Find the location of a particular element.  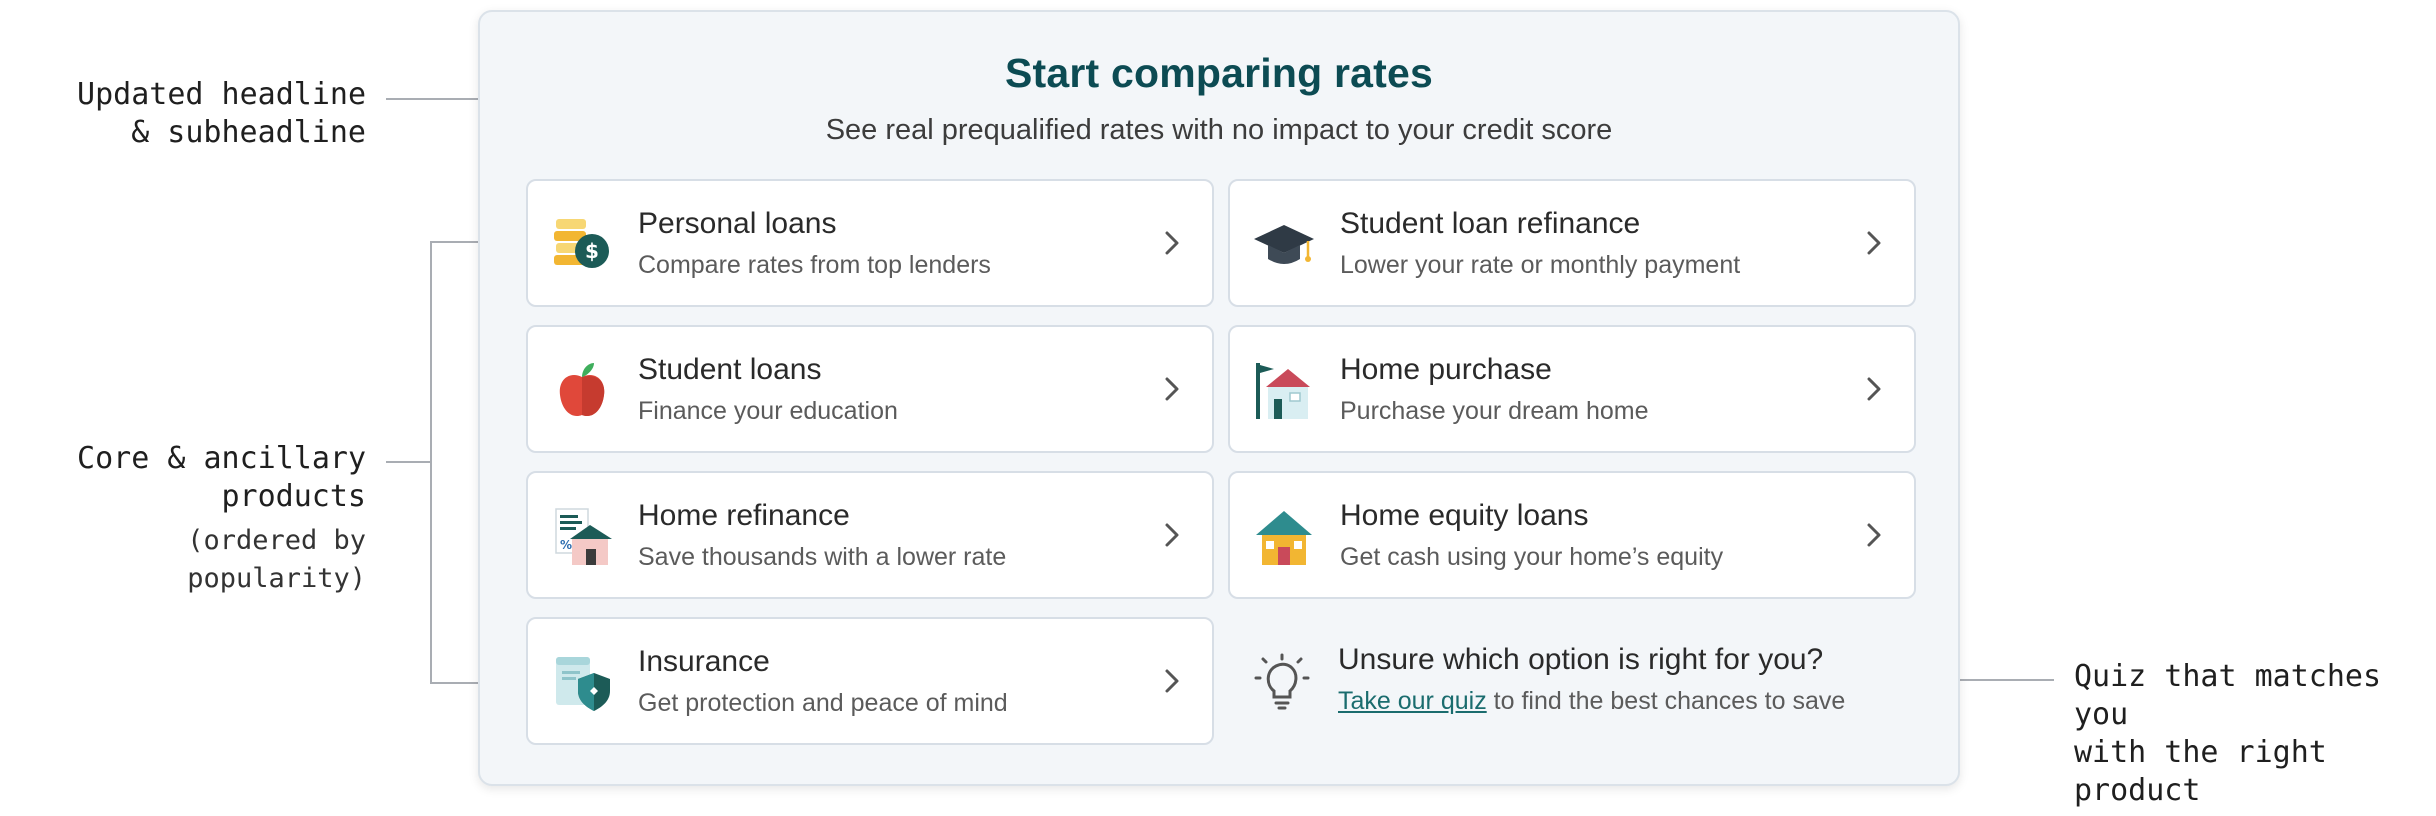

shield-document-icon is located at coordinates (583, 684).